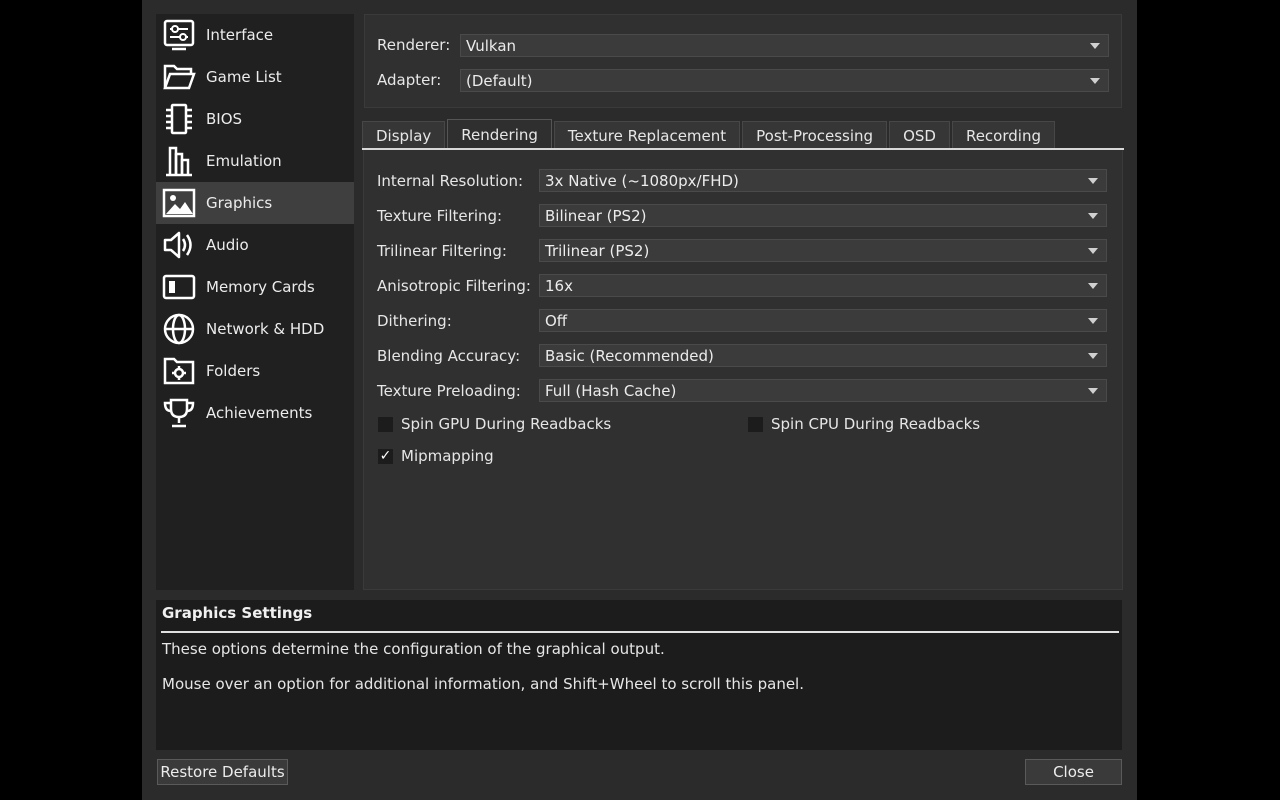 The image size is (1280, 800). What do you see at coordinates (227, 245) in the screenshot?
I see `sidebar-item-label: Audio` at bounding box center [227, 245].